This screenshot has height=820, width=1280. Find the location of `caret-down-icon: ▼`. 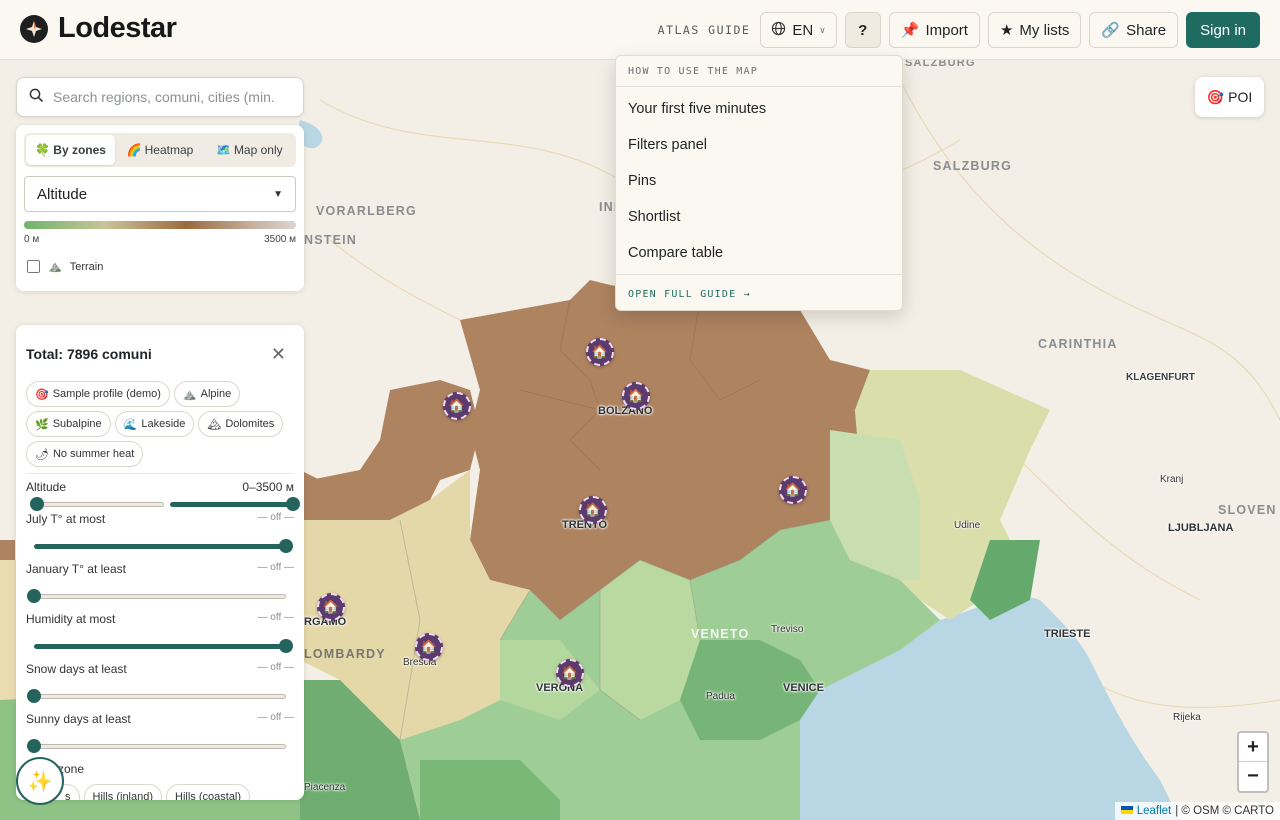

caret-down-icon: ▼ is located at coordinates (278, 194).